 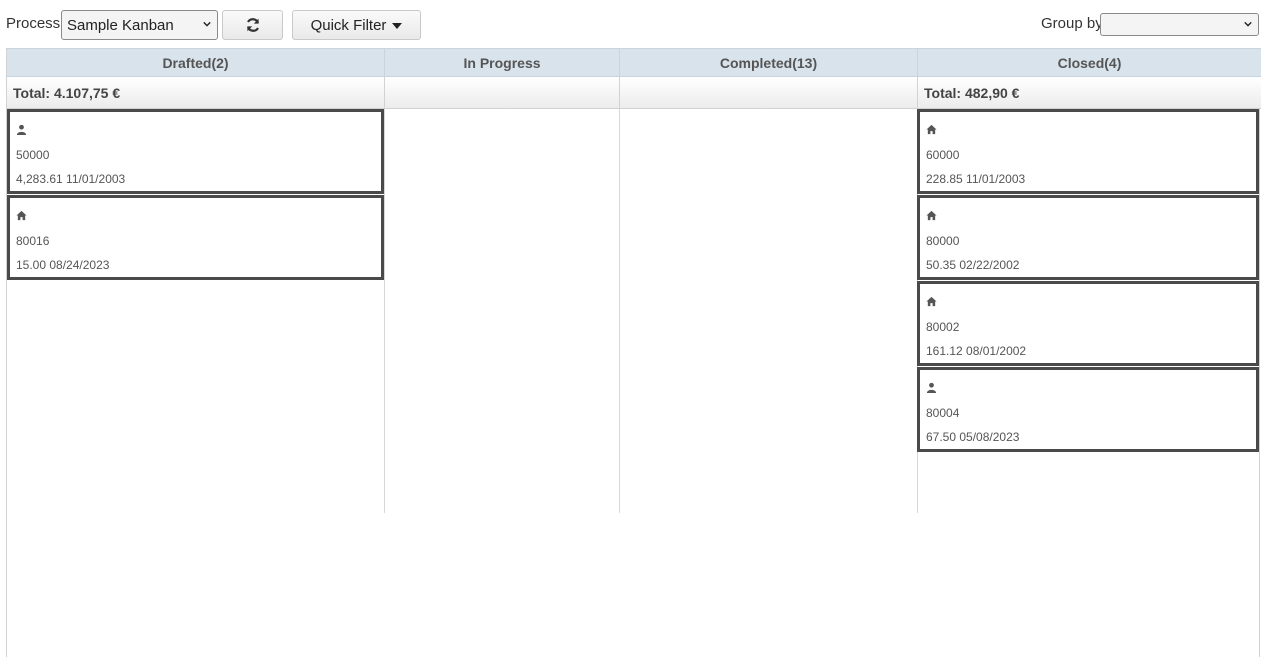 I want to click on column-header-in-progress: In Progress, so click(x=501, y=62).